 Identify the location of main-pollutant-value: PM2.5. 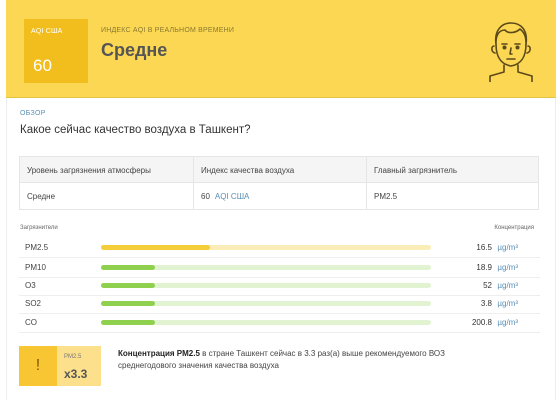
(386, 196).